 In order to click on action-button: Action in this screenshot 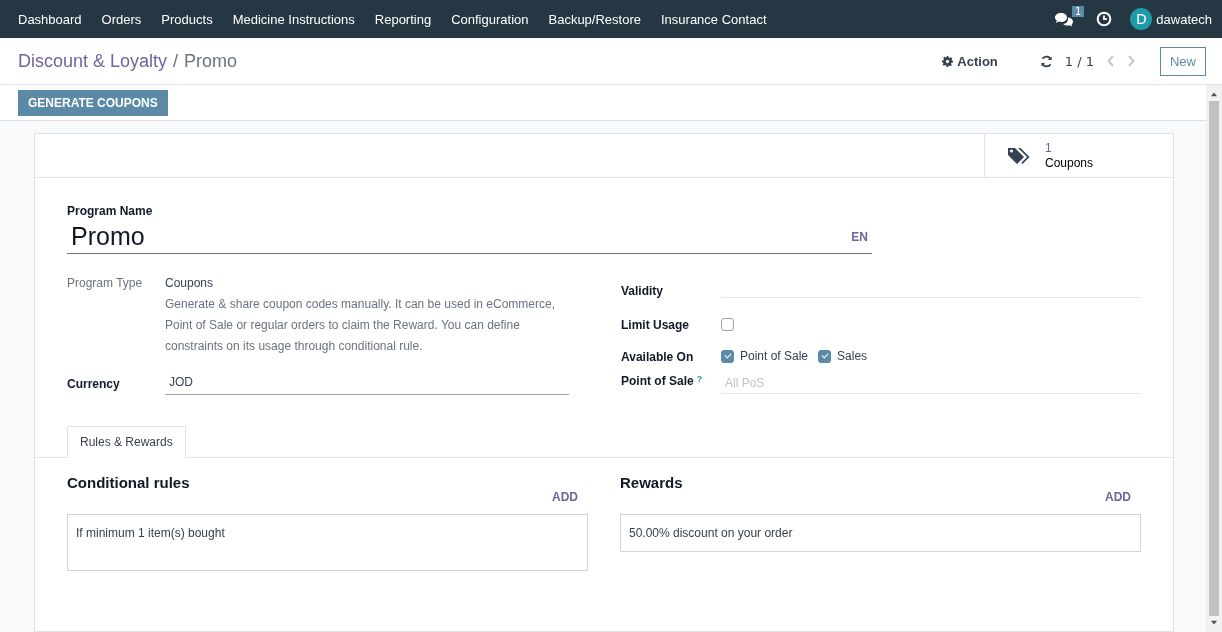, I will do `click(970, 61)`.